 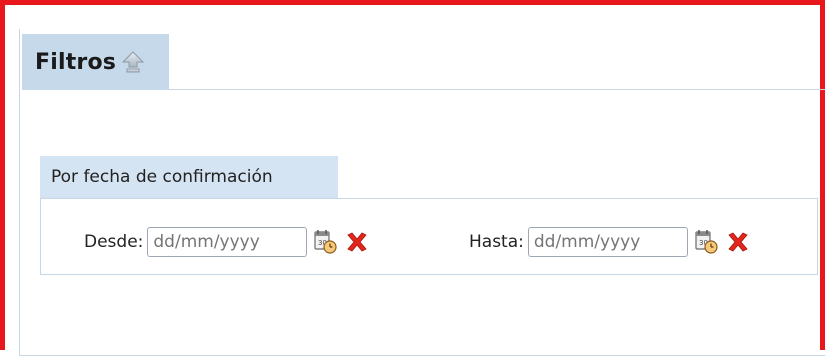 I want to click on from-label: Desde:, so click(x=114, y=242).